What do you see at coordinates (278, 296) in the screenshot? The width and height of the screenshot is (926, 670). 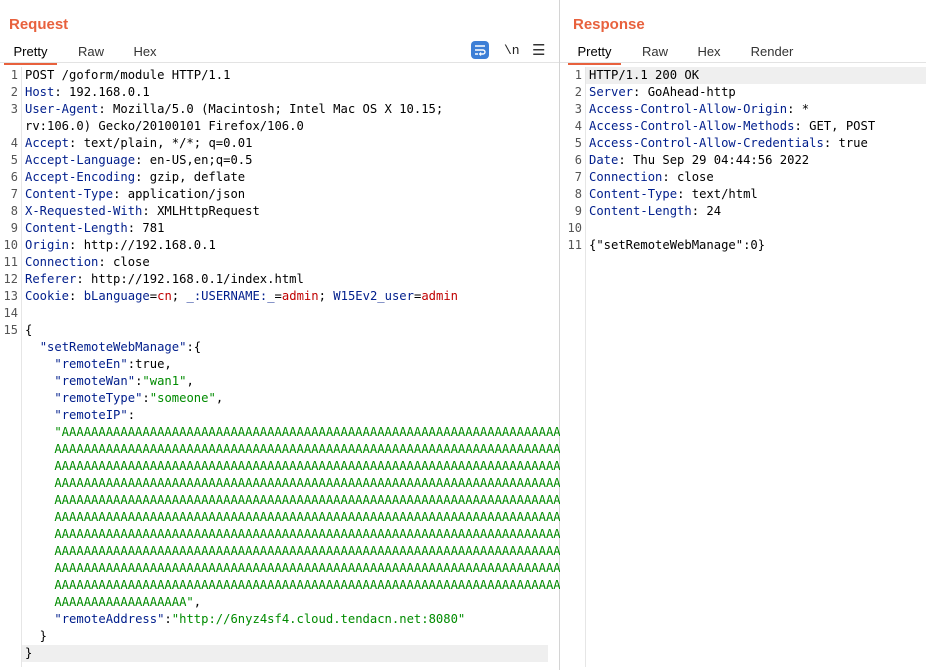 I see `code-token: =` at bounding box center [278, 296].